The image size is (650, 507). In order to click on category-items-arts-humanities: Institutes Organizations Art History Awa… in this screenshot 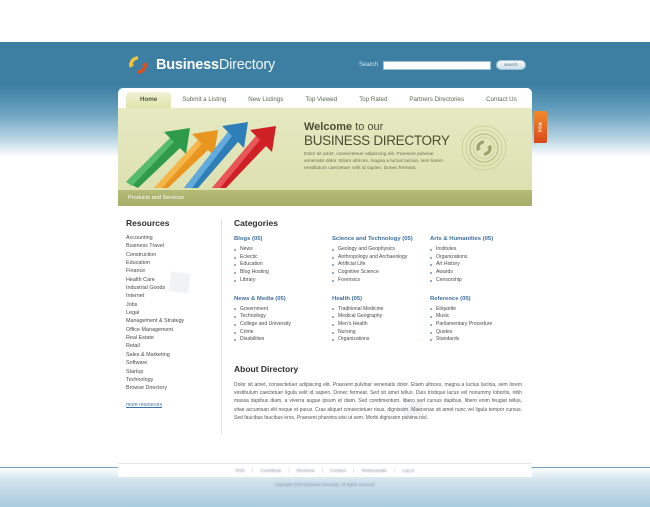, I will do `click(476, 265)`.